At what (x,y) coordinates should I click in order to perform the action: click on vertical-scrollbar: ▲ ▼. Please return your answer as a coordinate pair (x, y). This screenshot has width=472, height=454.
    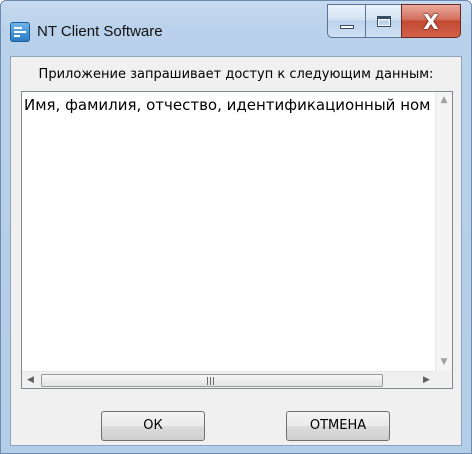
    Looking at the image, I should click on (443, 231).